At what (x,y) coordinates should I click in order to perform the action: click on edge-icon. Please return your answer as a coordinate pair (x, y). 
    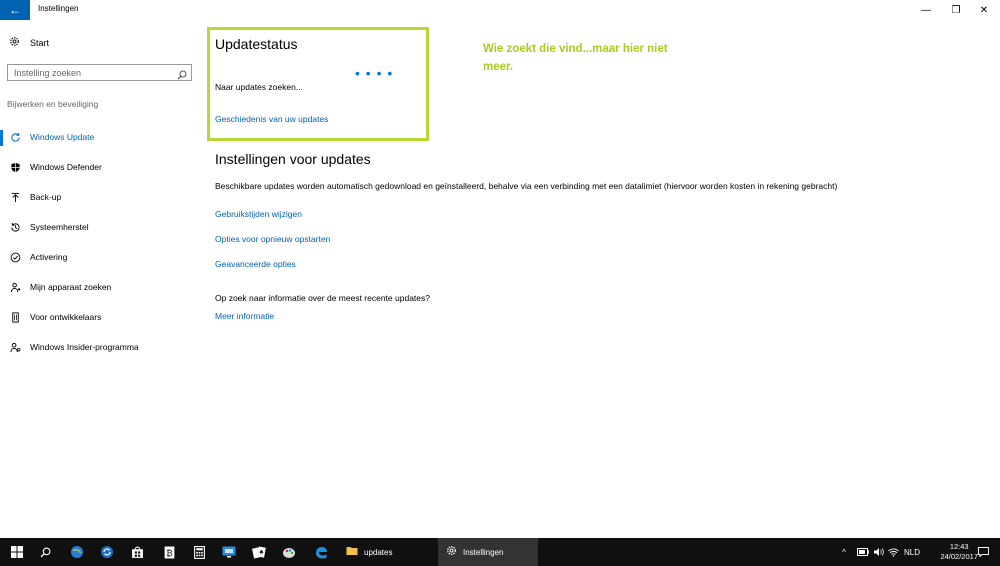
    Looking at the image, I should click on (321, 553).